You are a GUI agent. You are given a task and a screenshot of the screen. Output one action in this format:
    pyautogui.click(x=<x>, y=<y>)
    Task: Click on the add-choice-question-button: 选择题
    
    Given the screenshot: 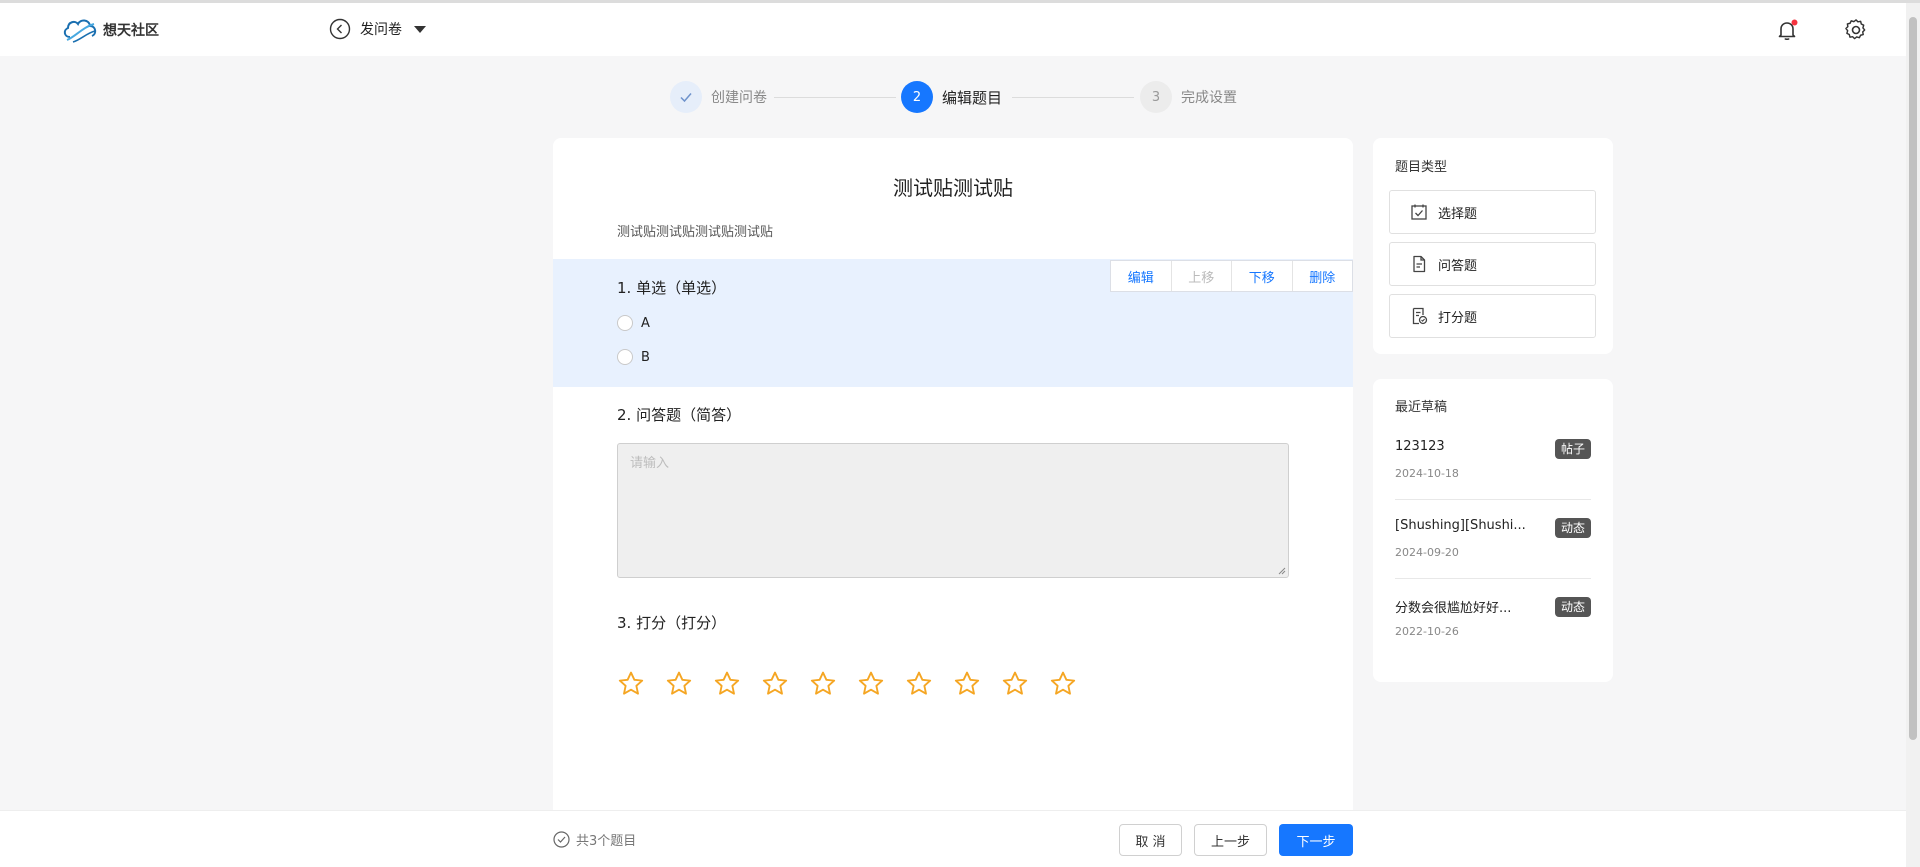 What is the action you would take?
    pyautogui.click(x=1492, y=212)
    